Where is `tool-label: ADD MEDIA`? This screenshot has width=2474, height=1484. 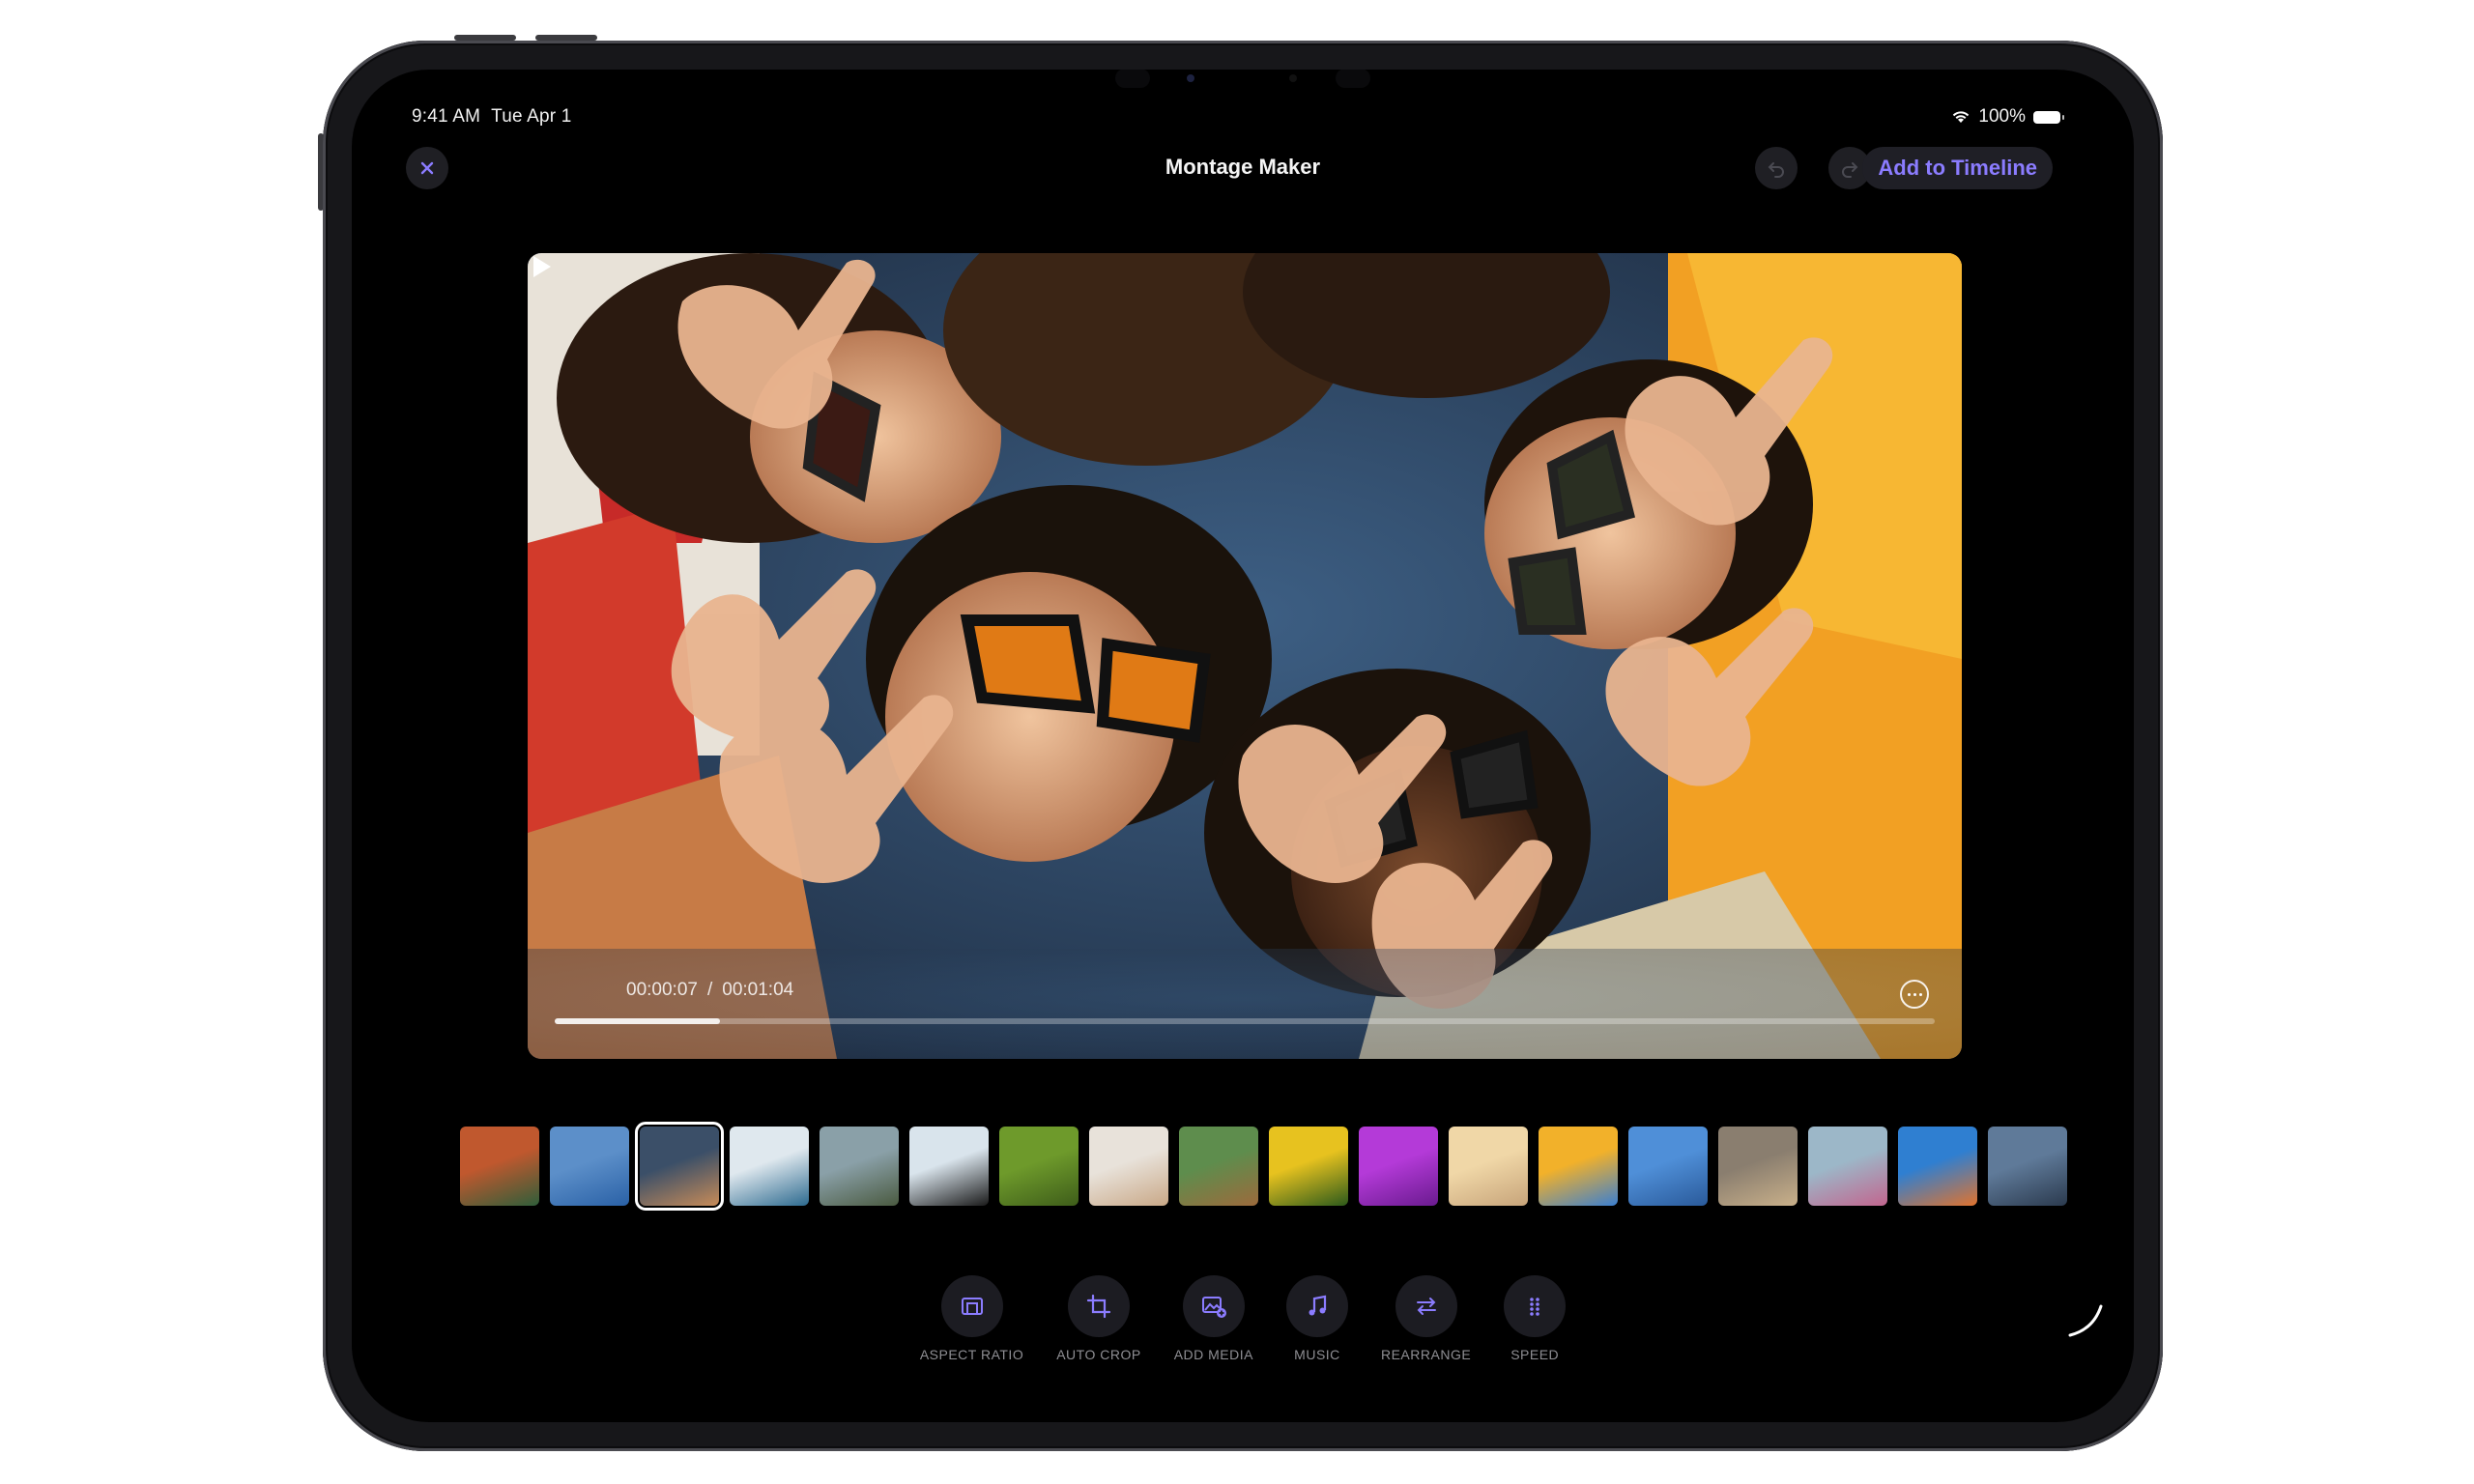 tool-label: ADD MEDIA is located at coordinates (1213, 1354).